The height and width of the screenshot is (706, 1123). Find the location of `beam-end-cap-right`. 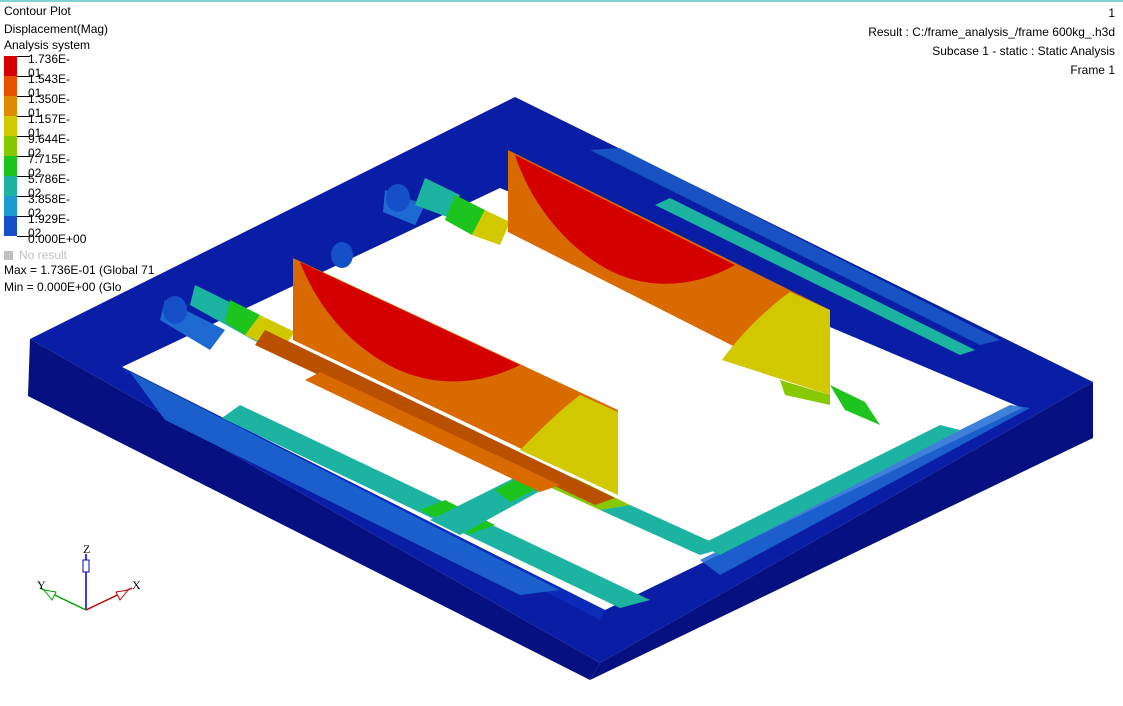

beam-end-cap-right is located at coordinates (398, 198).